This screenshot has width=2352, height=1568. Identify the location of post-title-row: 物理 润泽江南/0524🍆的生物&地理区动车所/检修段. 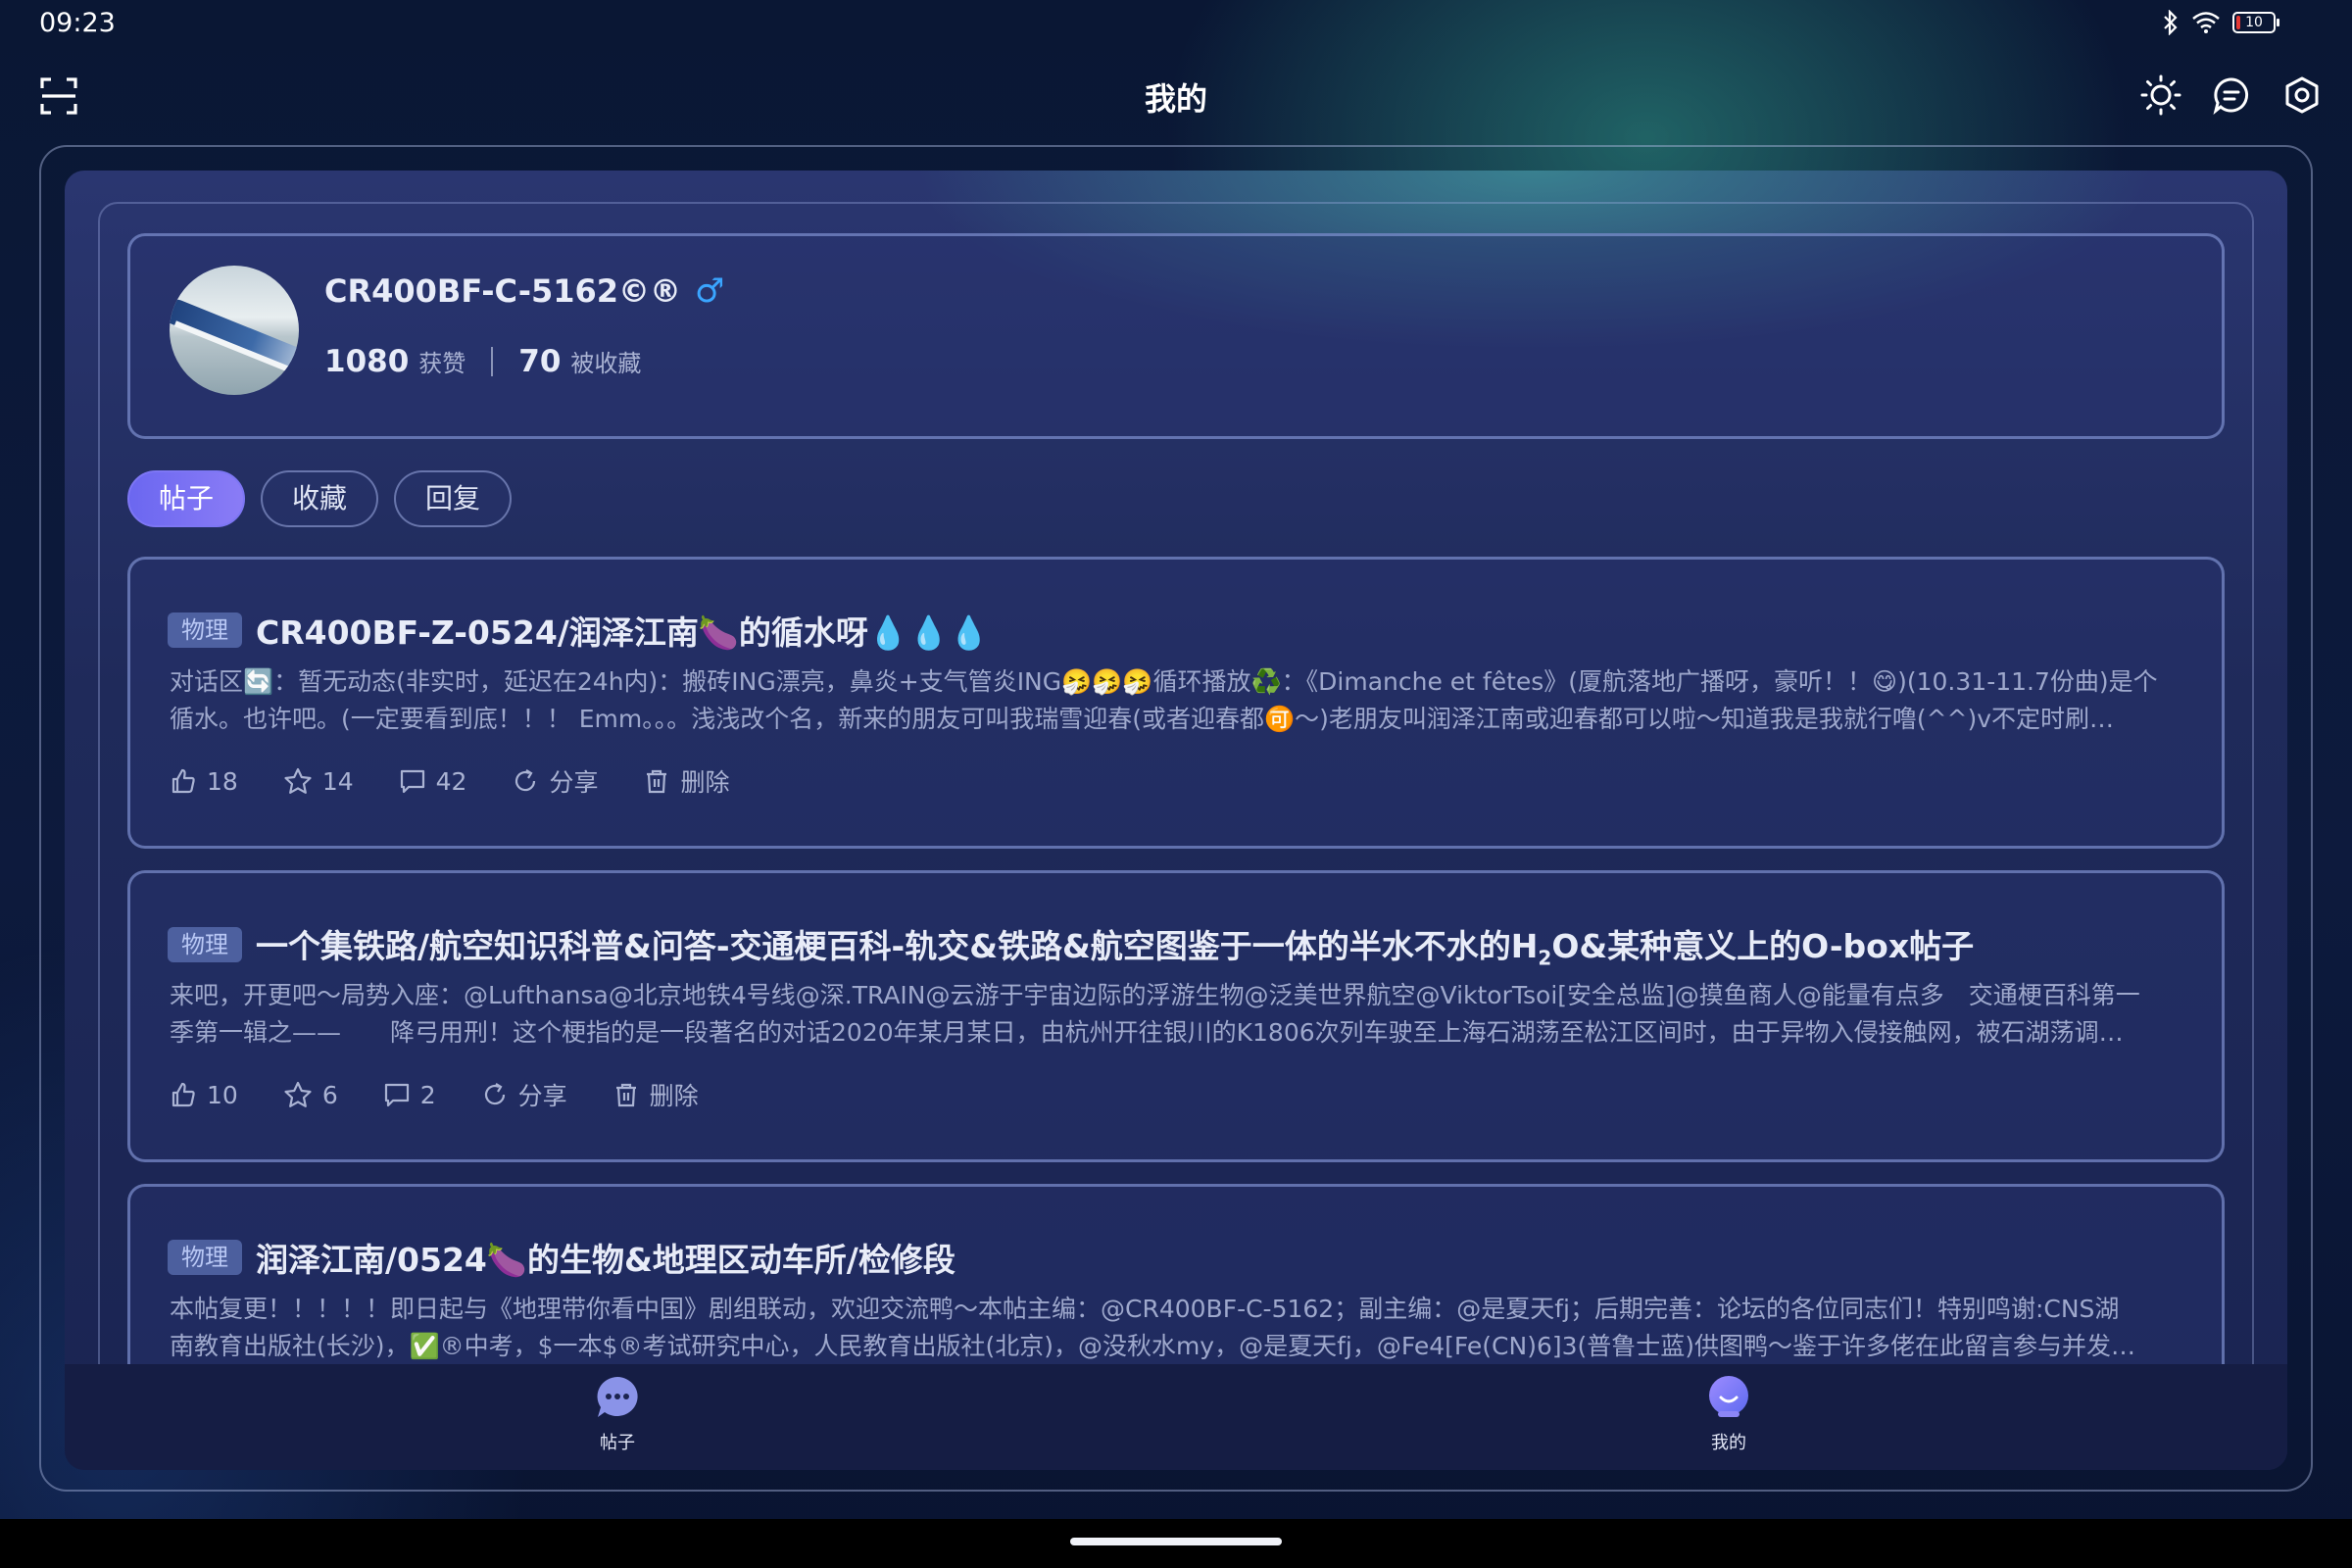
(1175, 1257).